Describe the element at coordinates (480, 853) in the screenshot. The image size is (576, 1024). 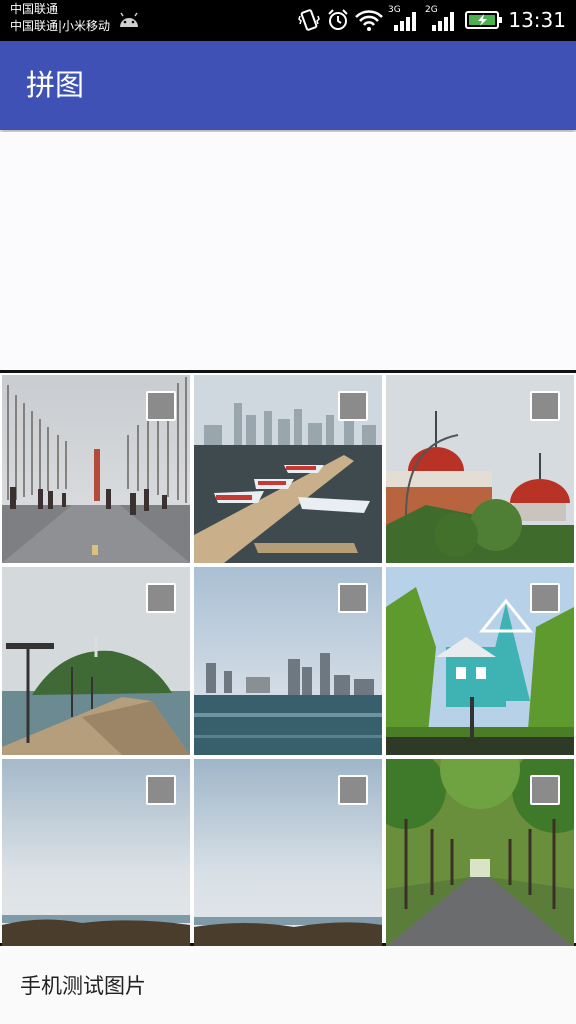
I see `photo-tree-road` at that location.